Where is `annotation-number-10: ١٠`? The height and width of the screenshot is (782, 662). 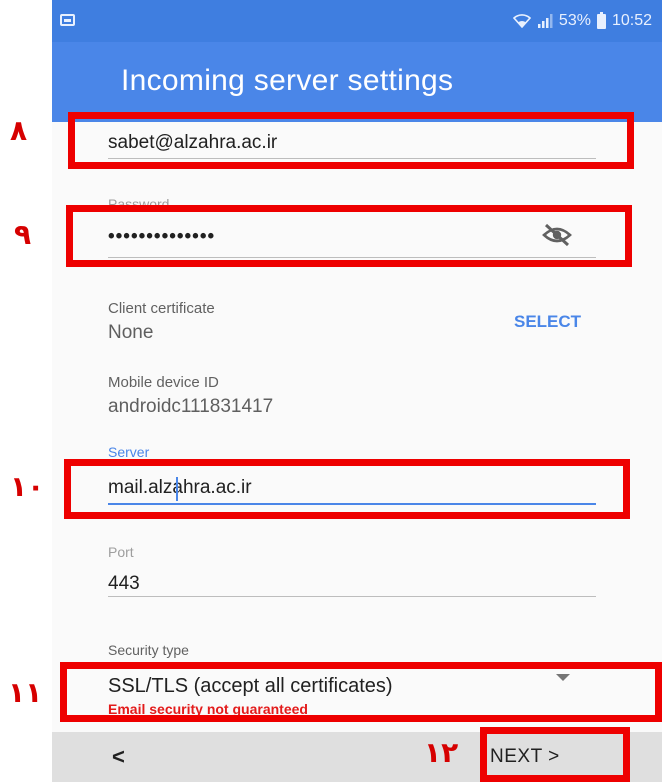
annotation-number-10: ١٠ is located at coordinates (27, 486).